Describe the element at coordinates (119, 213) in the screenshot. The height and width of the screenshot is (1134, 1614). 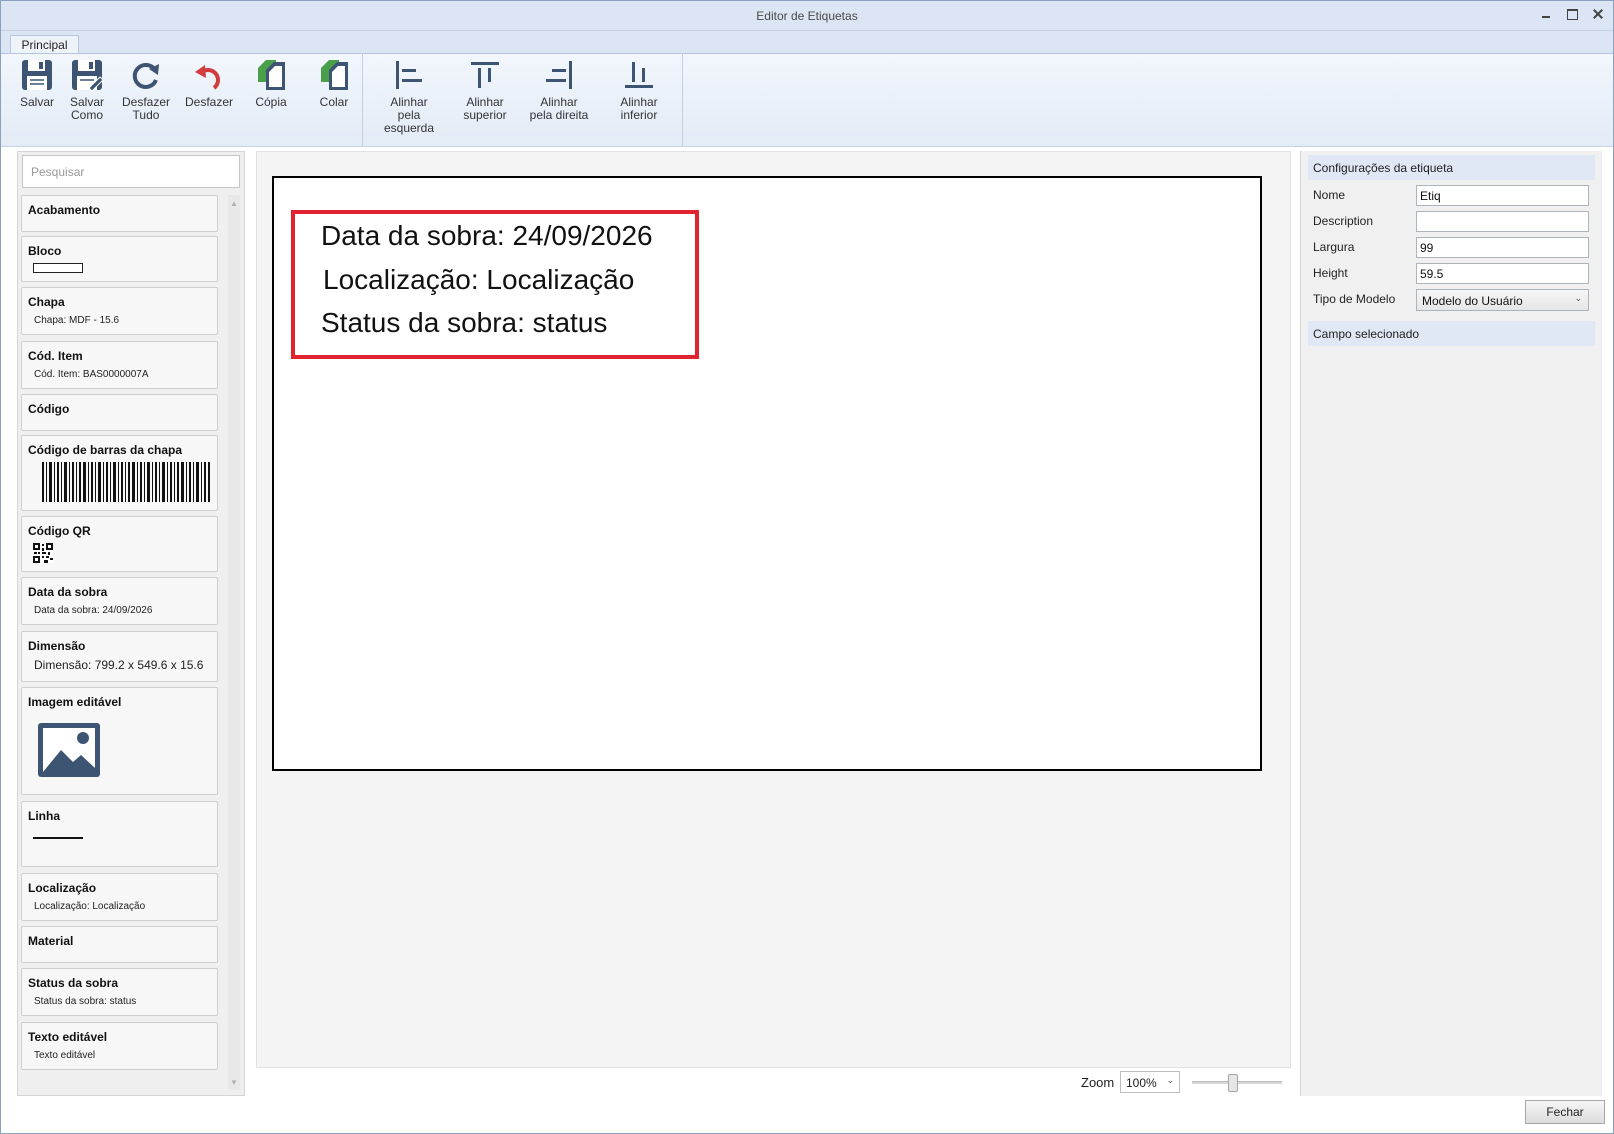
I see `field-item-acabamento: Acabamento` at that location.